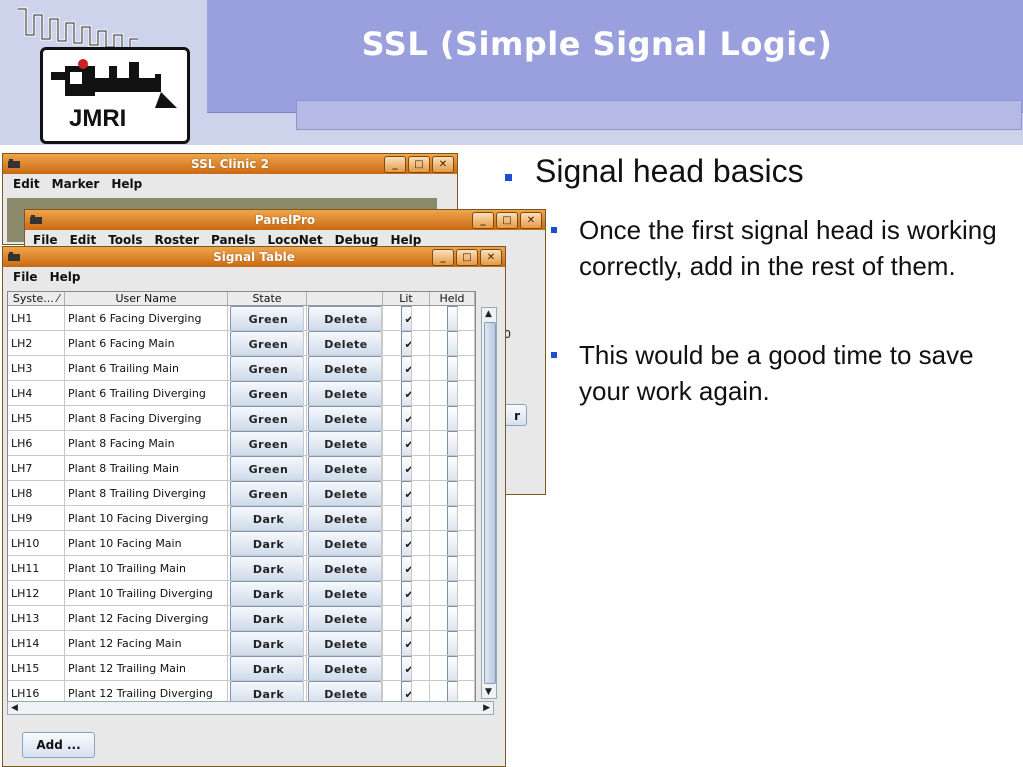 This screenshot has height=767, width=1023. I want to click on cell-user-name: Plant 10 Facing Main, so click(146, 543).